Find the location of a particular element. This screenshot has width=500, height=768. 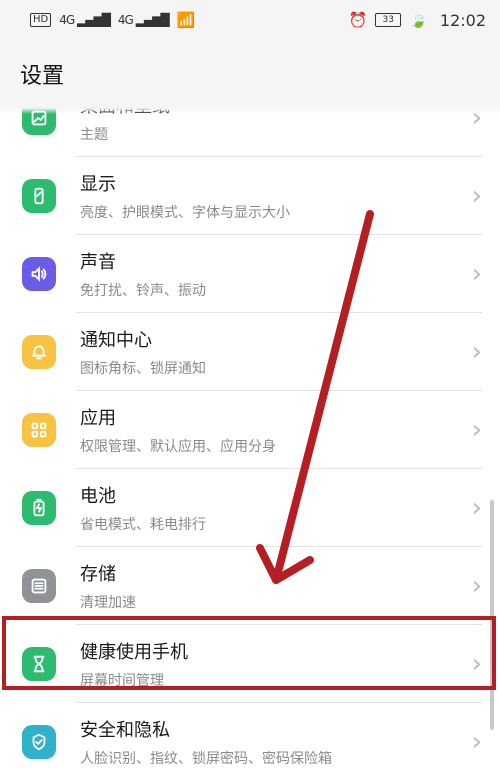

settings-item-text: 安全和隐私 人脸识别、指纹、锁屏密码、密码保险箱 is located at coordinates (267, 742).